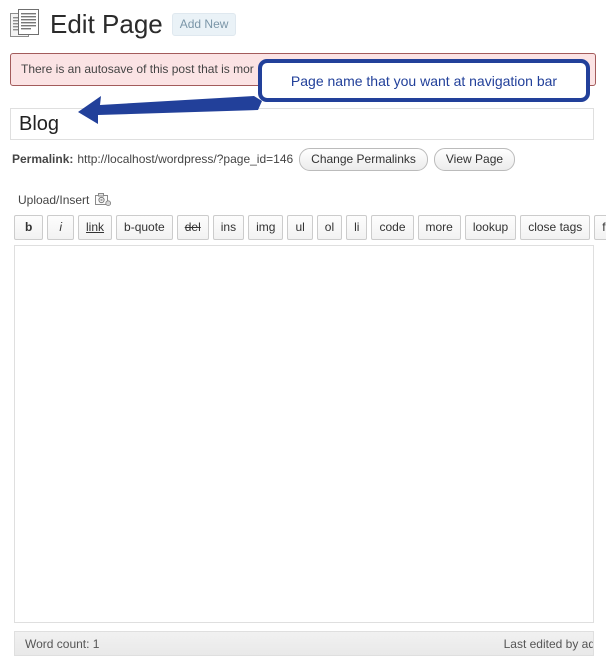 The image size is (606, 667). What do you see at coordinates (144, 227) in the screenshot?
I see `editor-button-blockquote: b-quote` at bounding box center [144, 227].